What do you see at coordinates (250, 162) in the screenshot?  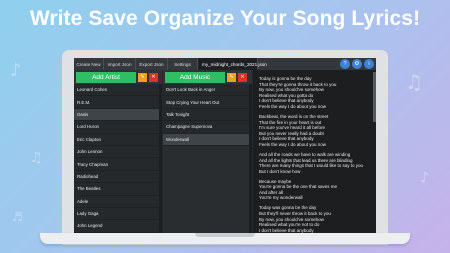 I see `music-scrollbar` at bounding box center [250, 162].